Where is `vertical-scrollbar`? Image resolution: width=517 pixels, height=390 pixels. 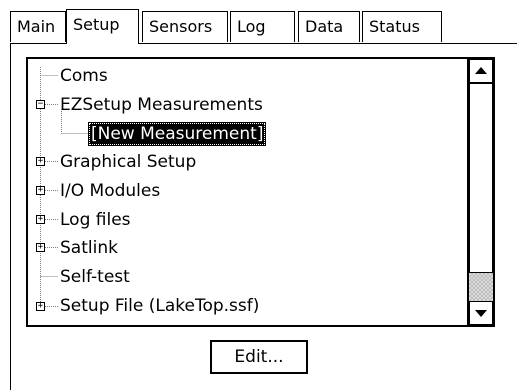
vertical-scrollbar is located at coordinates (480, 192).